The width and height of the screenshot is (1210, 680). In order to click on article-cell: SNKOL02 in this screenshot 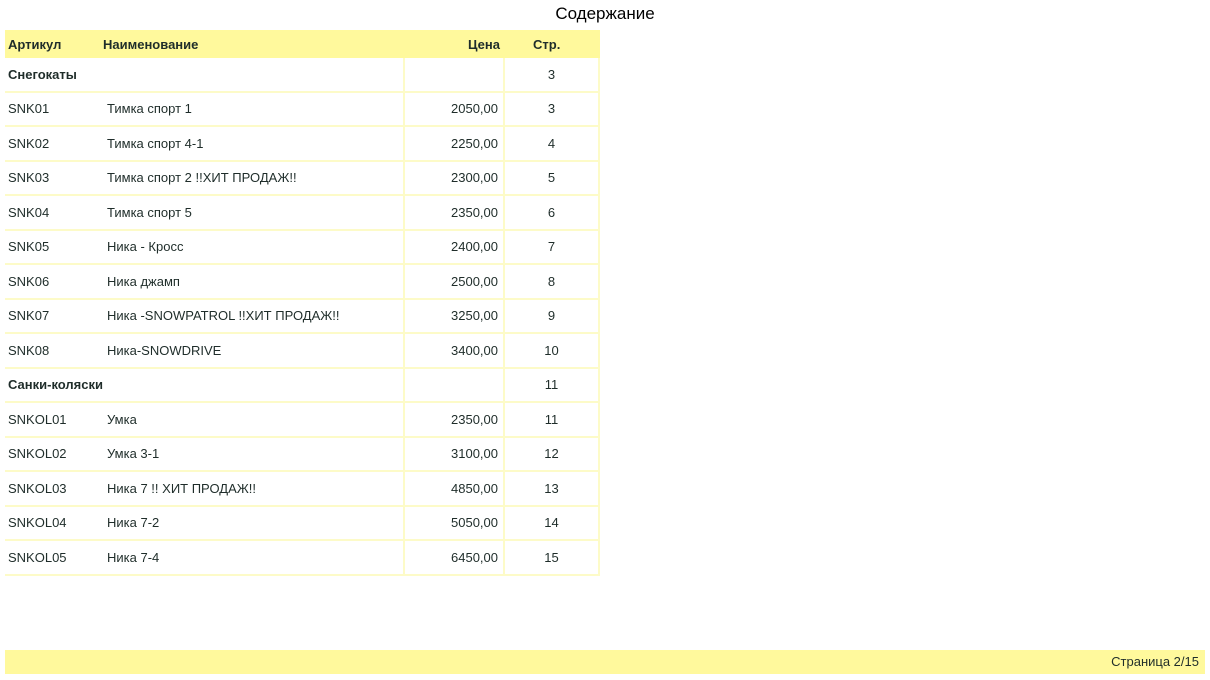, I will do `click(54, 455)`.